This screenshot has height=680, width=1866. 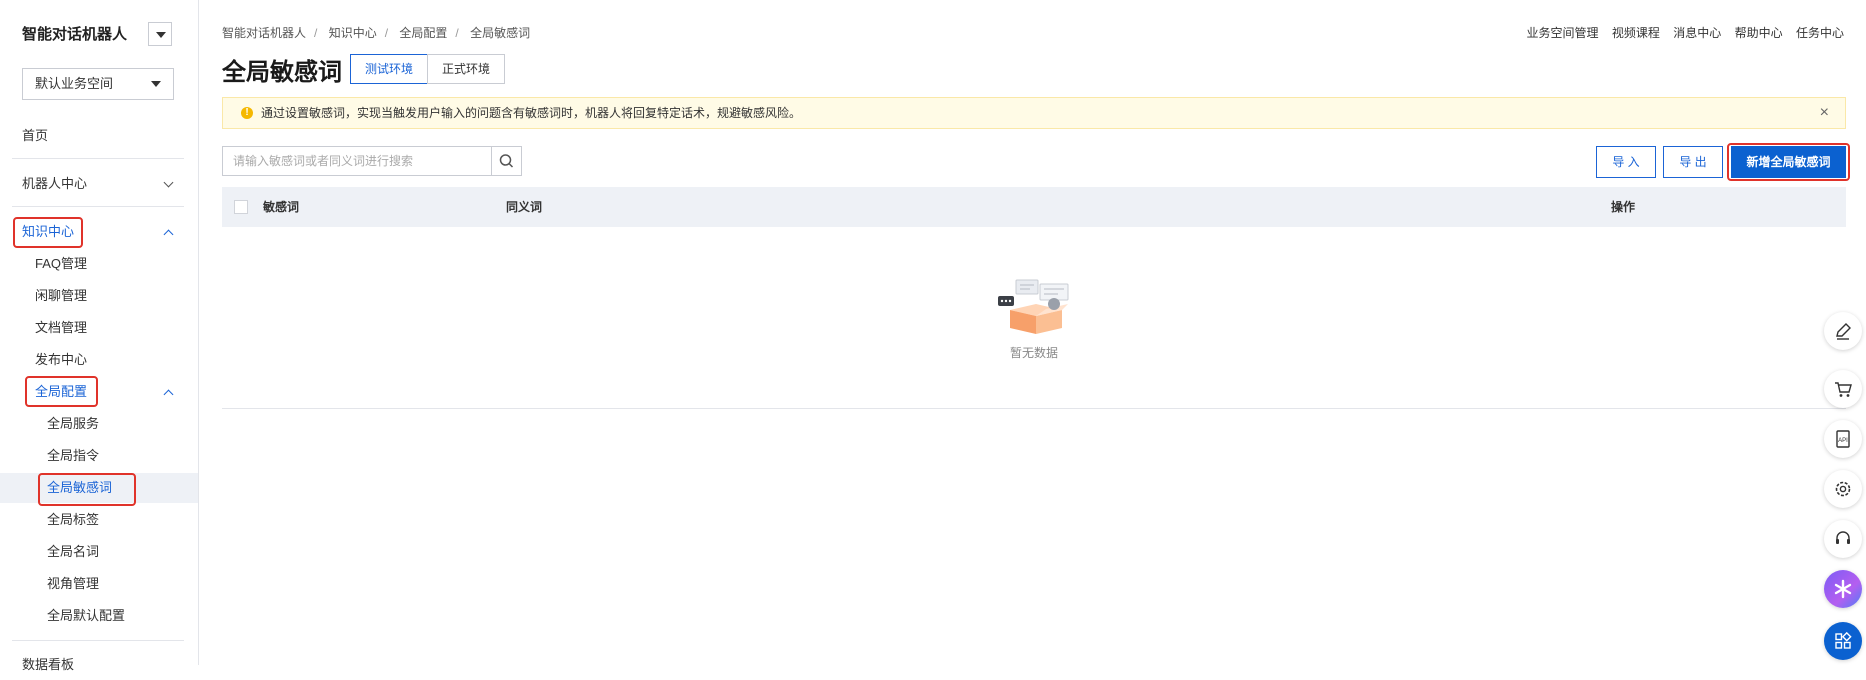 I want to click on sidebar-item-faq: FAQ管理, so click(x=99, y=264).